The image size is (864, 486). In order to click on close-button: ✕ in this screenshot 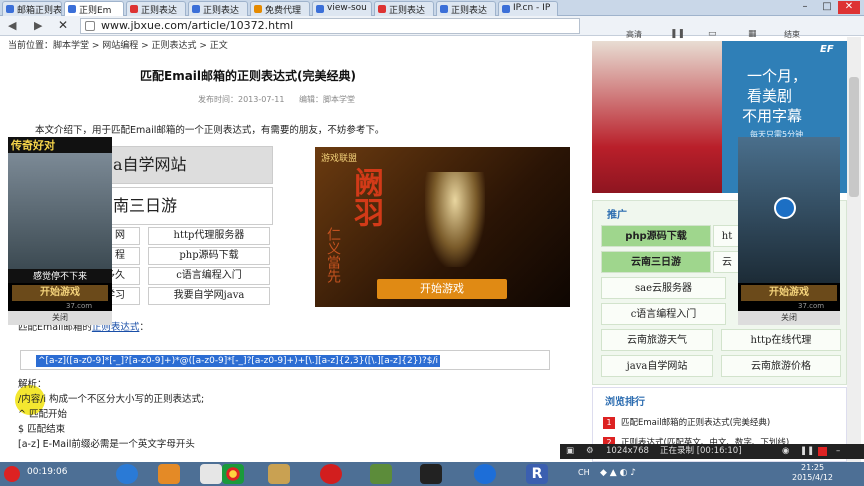, I will do `click(849, 7)`.